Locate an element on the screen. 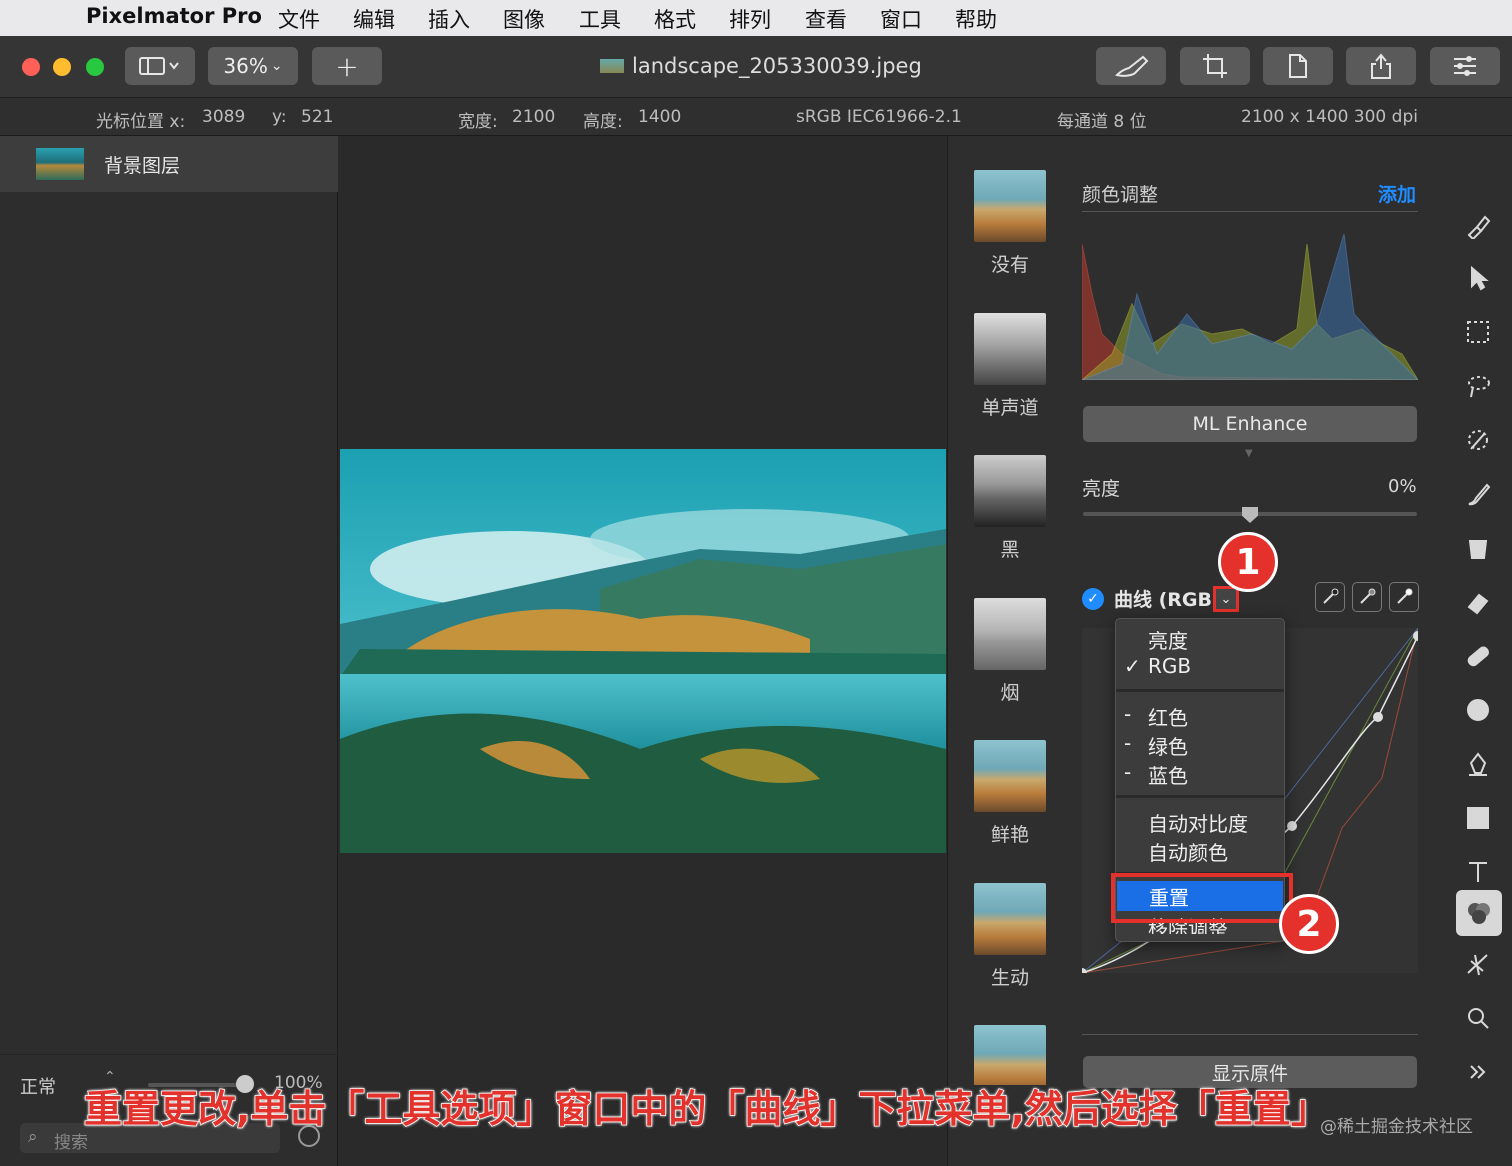 This screenshot has width=1512, height=1166. gray-point-eyedropper is located at coordinates (1367, 597).